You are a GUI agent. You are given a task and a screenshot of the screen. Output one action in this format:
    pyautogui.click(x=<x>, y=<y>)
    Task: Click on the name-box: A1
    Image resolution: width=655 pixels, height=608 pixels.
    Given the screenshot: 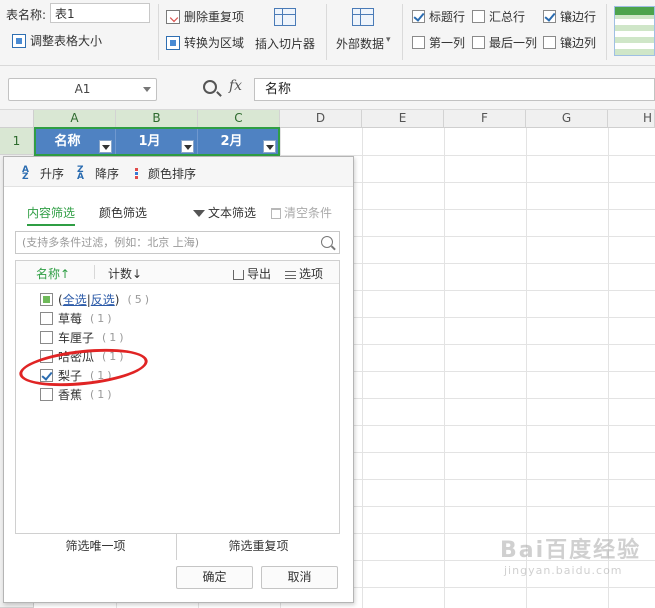 What is the action you would take?
    pyautogui.click(x=82, y=89)
    